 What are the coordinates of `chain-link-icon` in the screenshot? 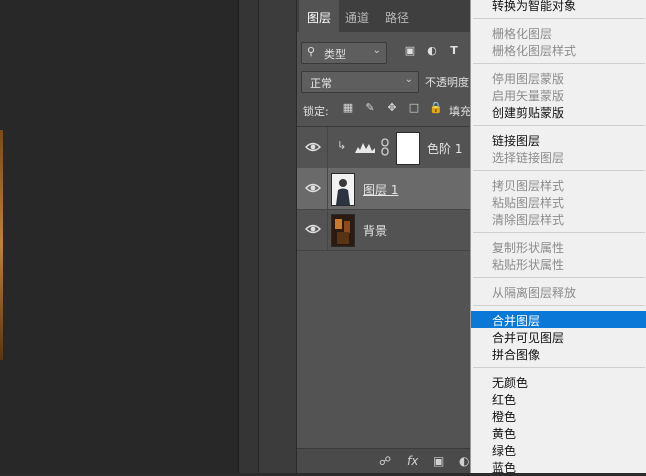 It's located at (385, 147).